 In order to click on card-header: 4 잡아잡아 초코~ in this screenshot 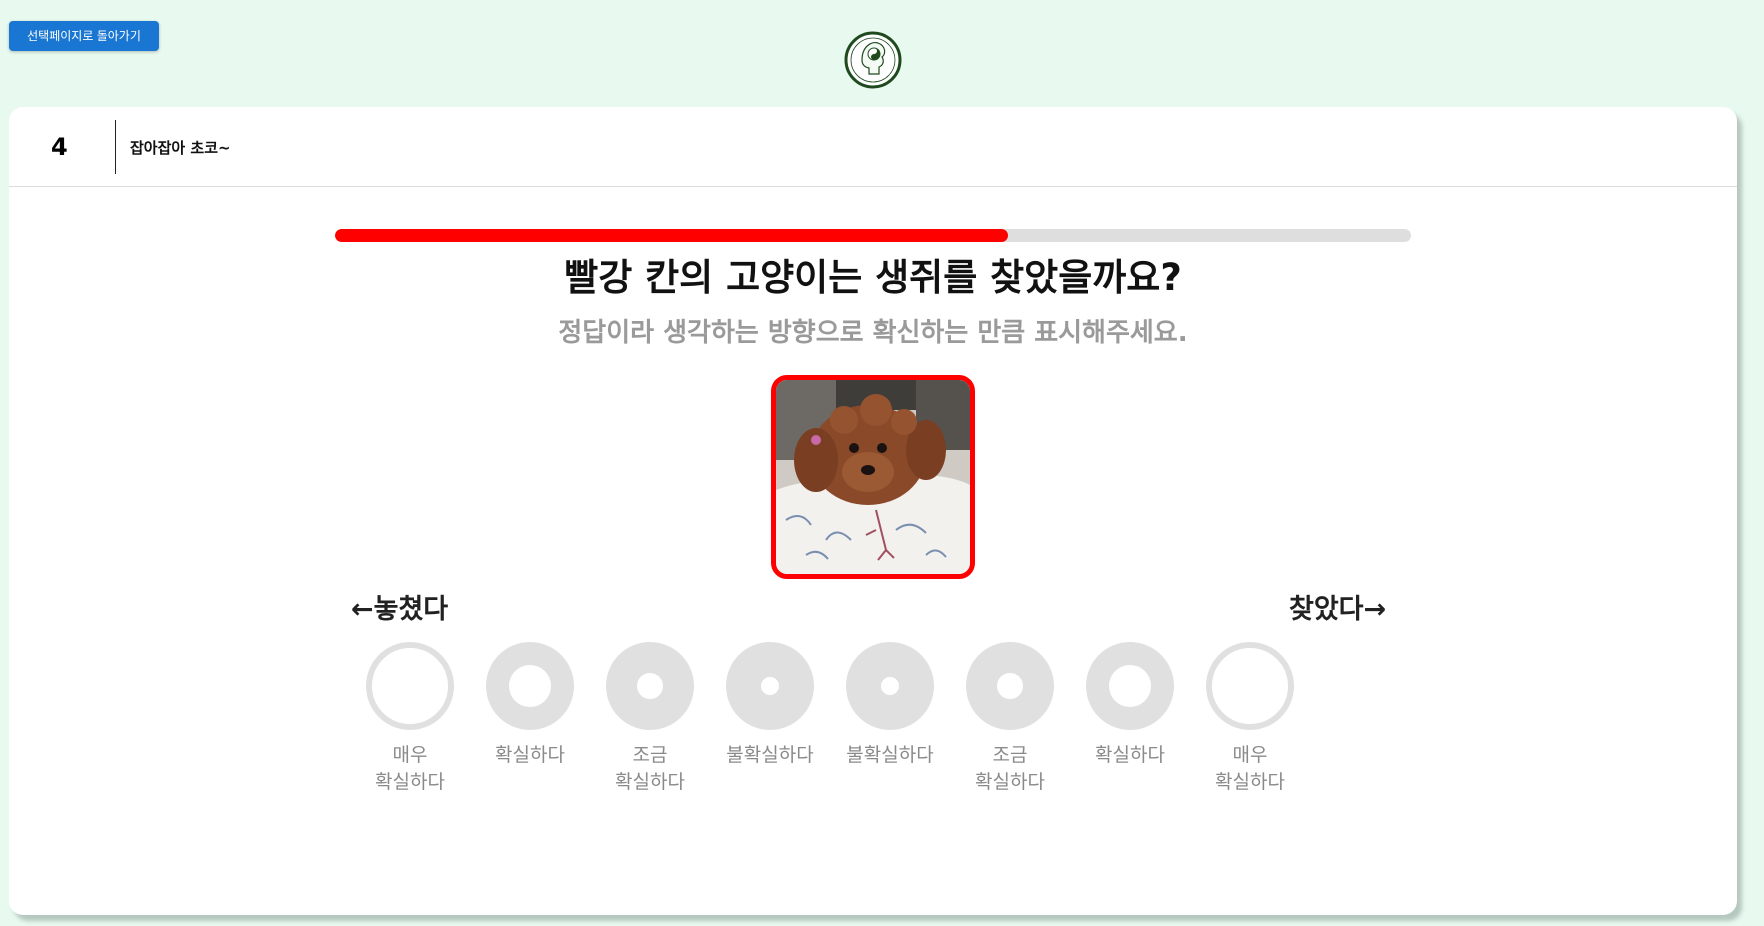, I will do `click(873, 147)`.